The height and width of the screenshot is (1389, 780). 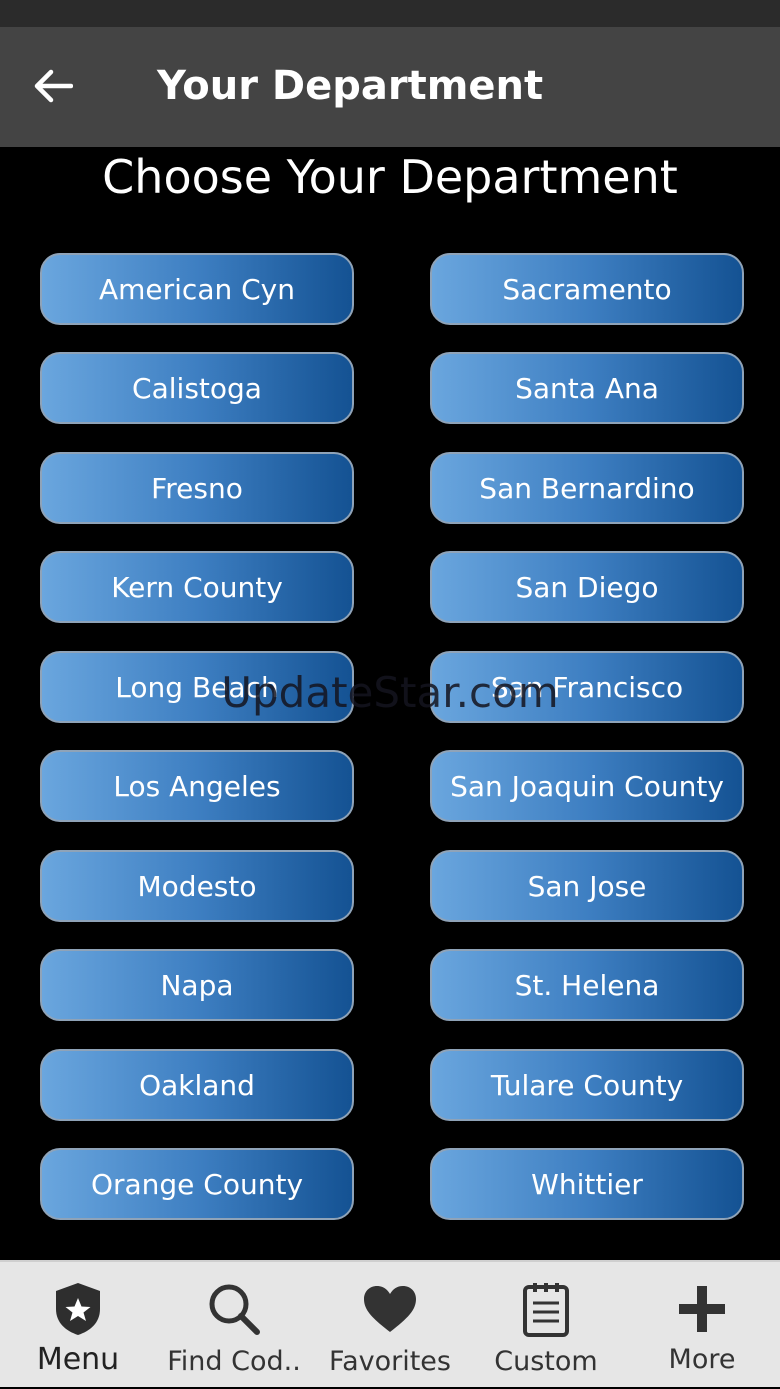 I want to click on nav-item-favorites: Favorites, so click(x=390, y=1325).